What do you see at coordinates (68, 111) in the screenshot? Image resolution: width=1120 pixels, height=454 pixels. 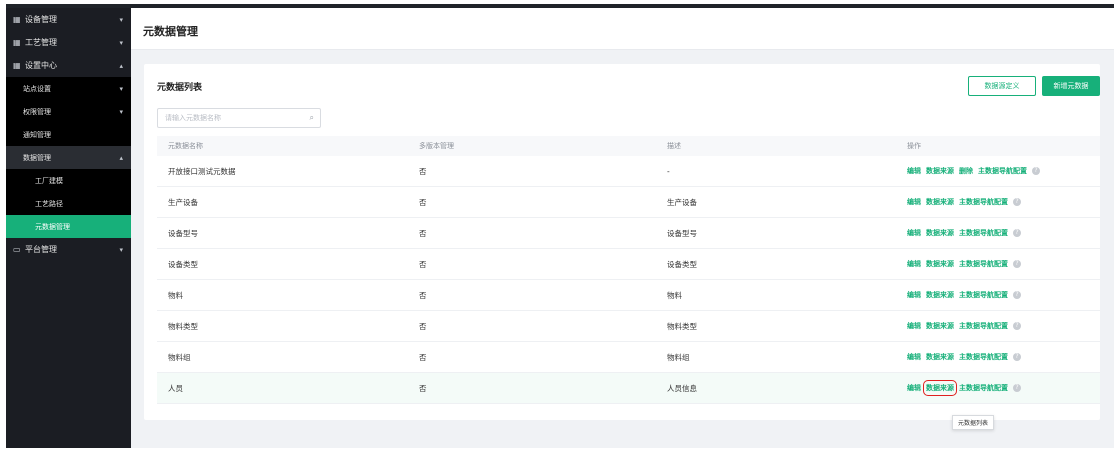 I see `sidebar-item-permission-management: 权限管理 ▾` at bounding box center [68, 111].